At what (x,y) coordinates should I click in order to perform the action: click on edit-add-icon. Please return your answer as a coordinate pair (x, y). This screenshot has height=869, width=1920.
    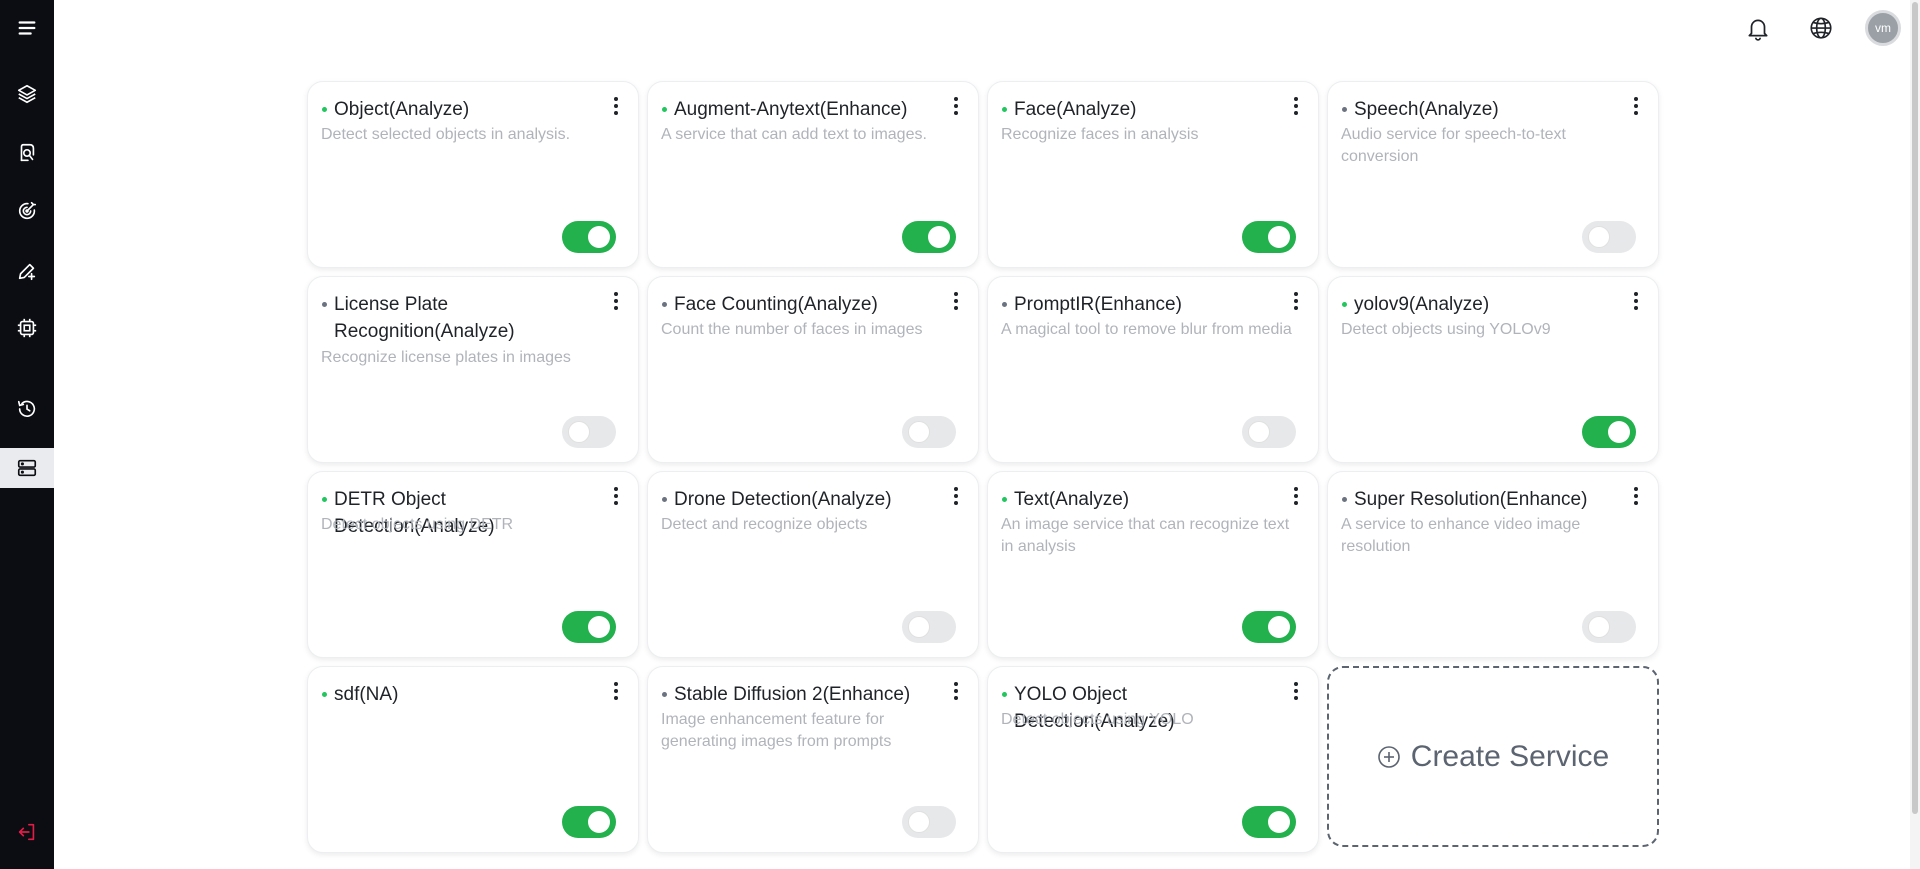
    Looking at the image, I should click on (27, 272).